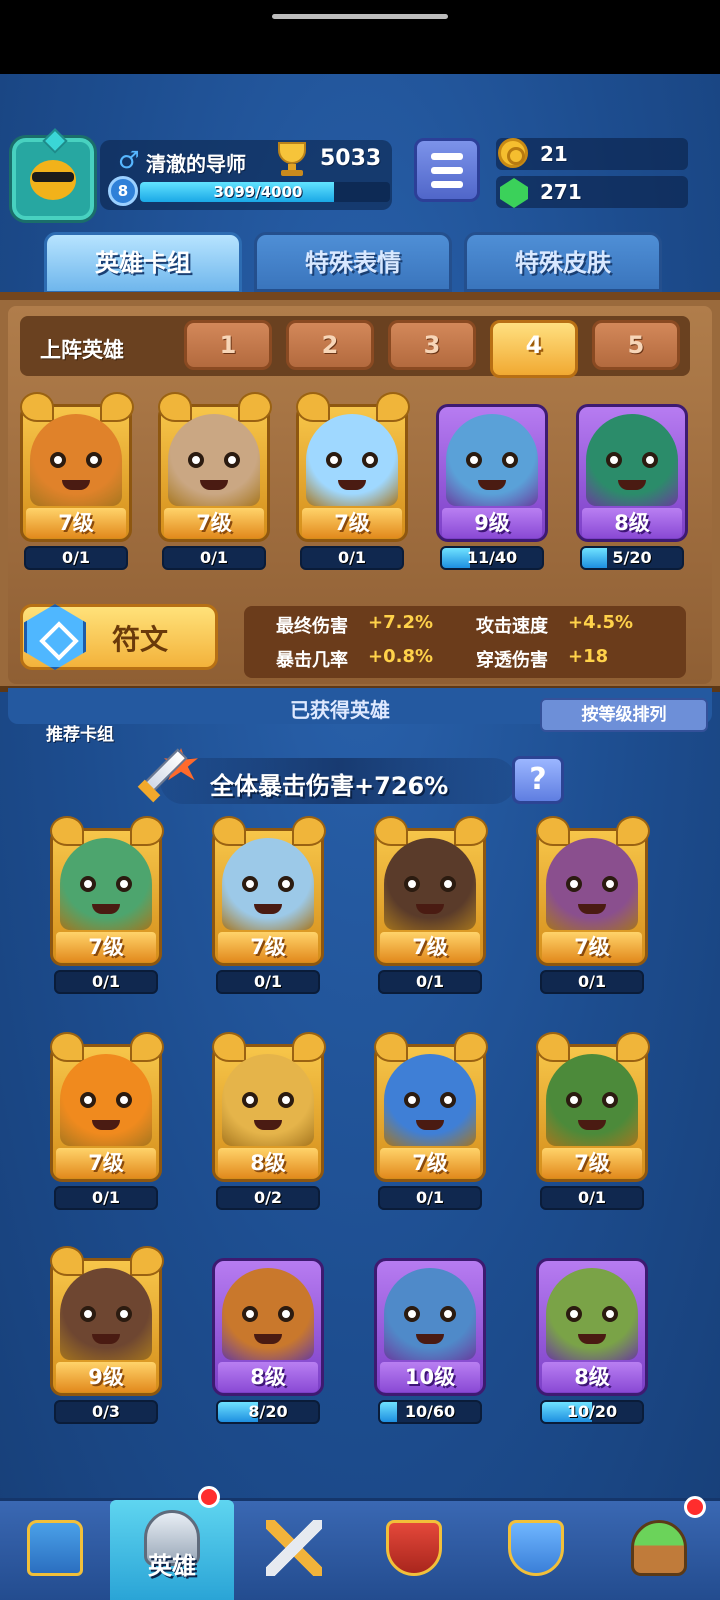  What do you see at coordinates (268, 1335) in the screenshot?
I see `collection-hero-card: 8级 8/20` at bounding box center [268, 1335].